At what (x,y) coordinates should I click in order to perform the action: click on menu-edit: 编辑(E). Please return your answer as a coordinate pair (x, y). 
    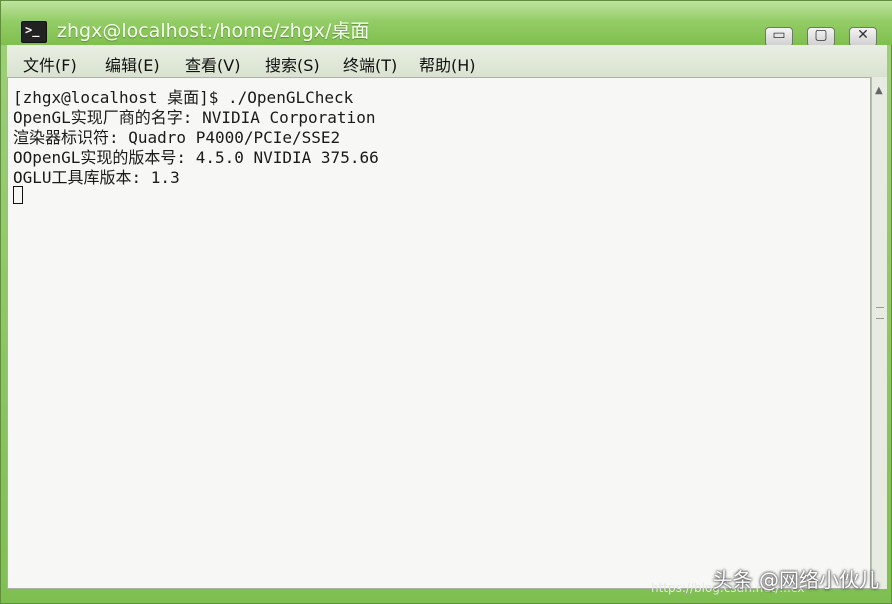
    Looking at the image, I should click on (132, 64).